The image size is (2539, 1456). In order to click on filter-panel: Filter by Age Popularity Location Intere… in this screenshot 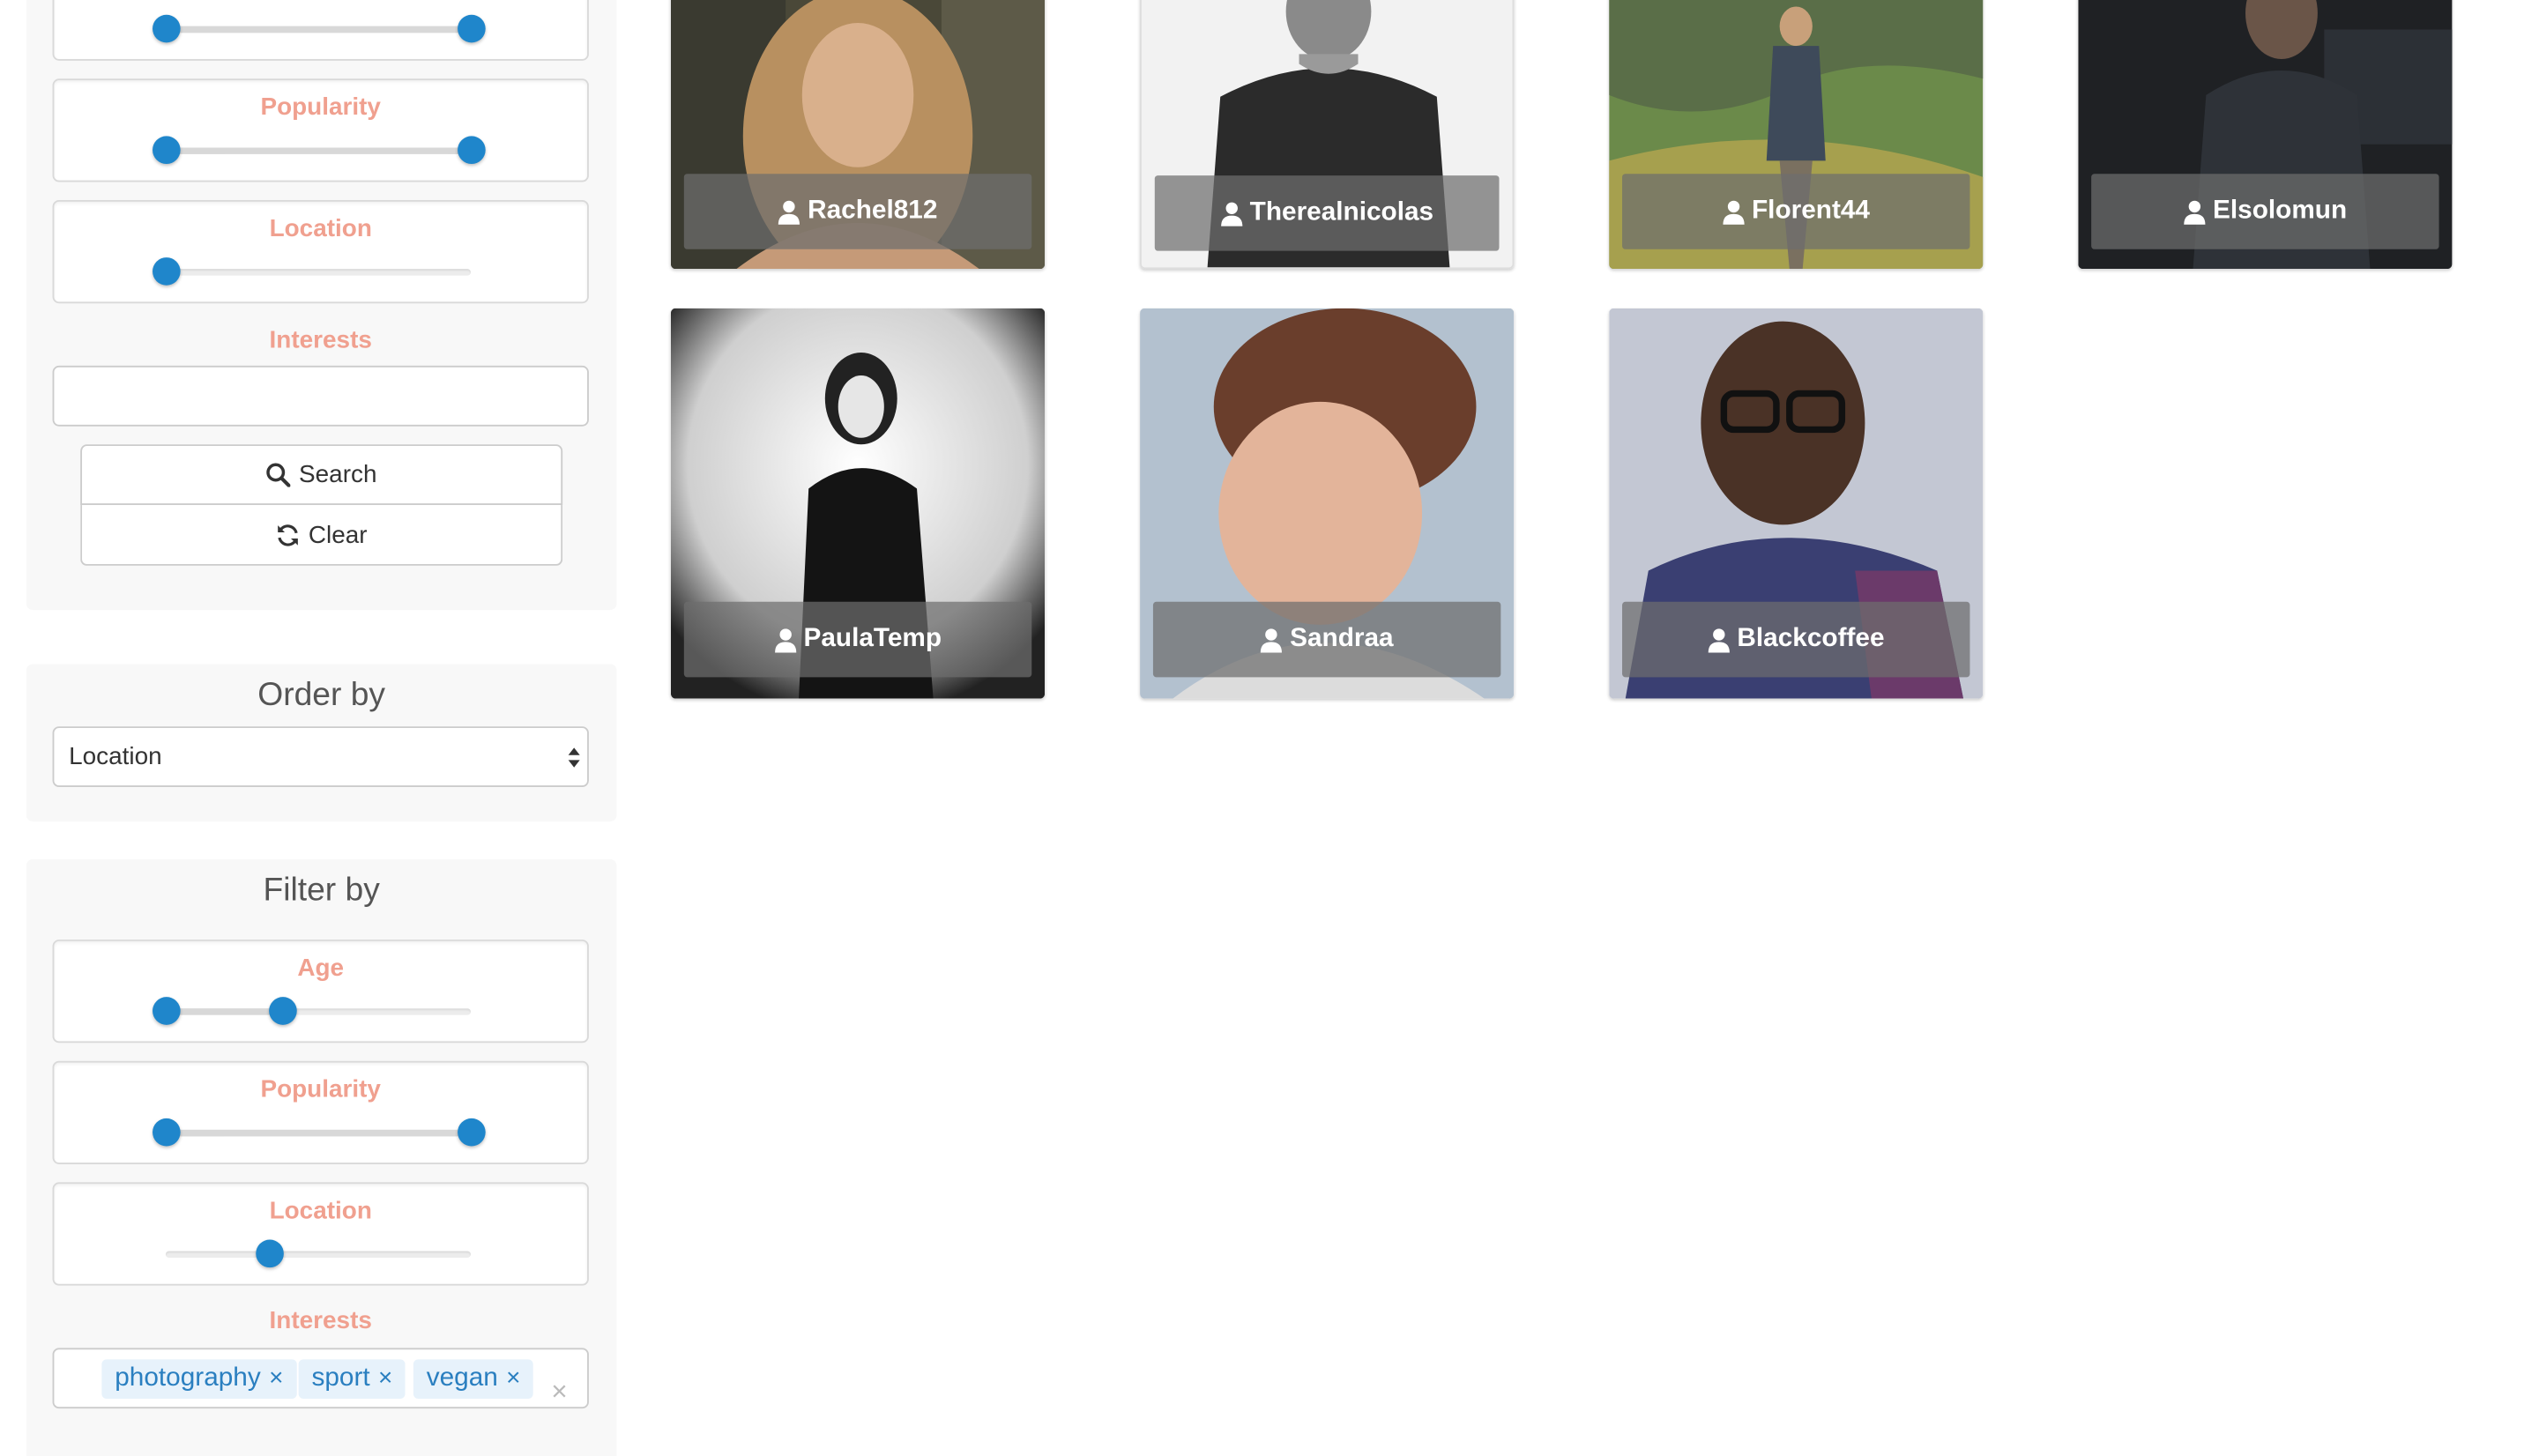, I will do `click(321, 1157)`.